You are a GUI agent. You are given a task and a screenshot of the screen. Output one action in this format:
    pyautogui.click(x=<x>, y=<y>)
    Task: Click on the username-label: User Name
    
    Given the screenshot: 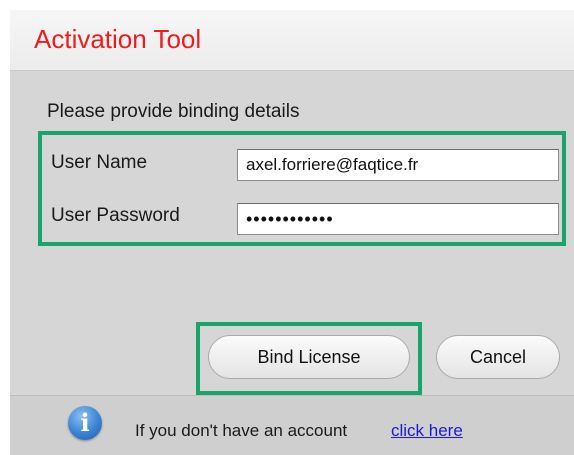 What is the action you would take?
    pyautogui.click(x=99, y=162)
    